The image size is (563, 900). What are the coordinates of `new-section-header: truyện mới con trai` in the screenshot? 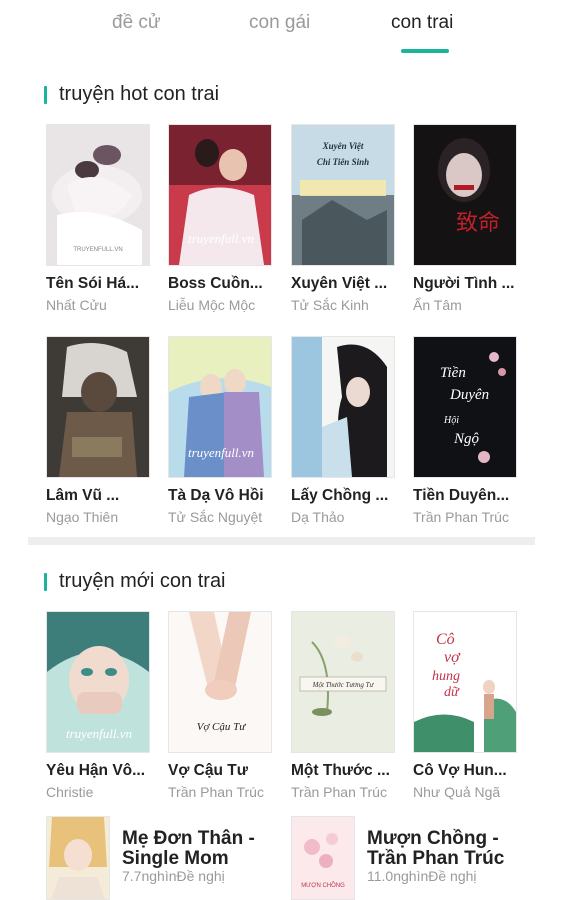 It's located at (135, 581).